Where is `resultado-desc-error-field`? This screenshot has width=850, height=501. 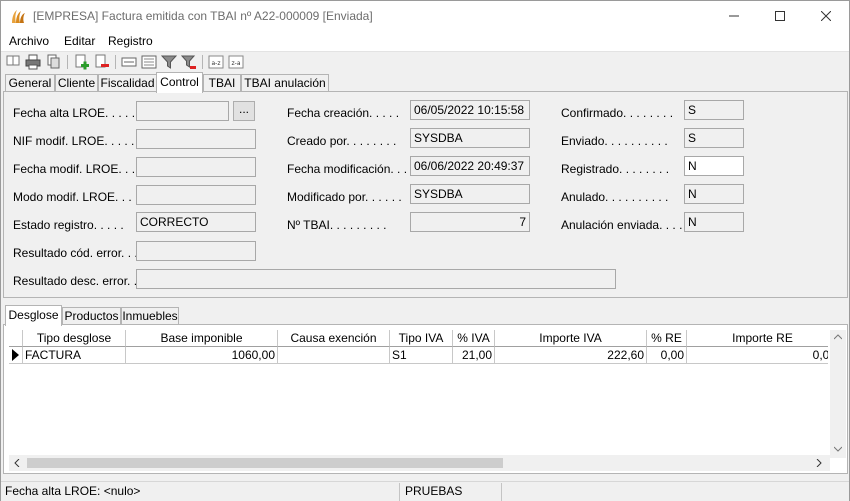
resultado-desc-error-field is located at coordinates (376, 279).